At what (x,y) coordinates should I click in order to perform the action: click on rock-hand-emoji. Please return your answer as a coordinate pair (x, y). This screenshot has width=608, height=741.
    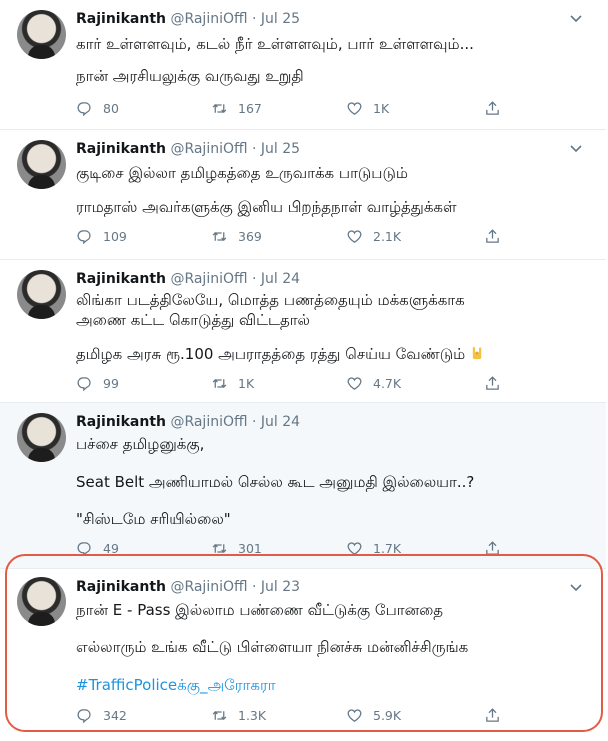
    Looking at the image, I should click on (477, 353).